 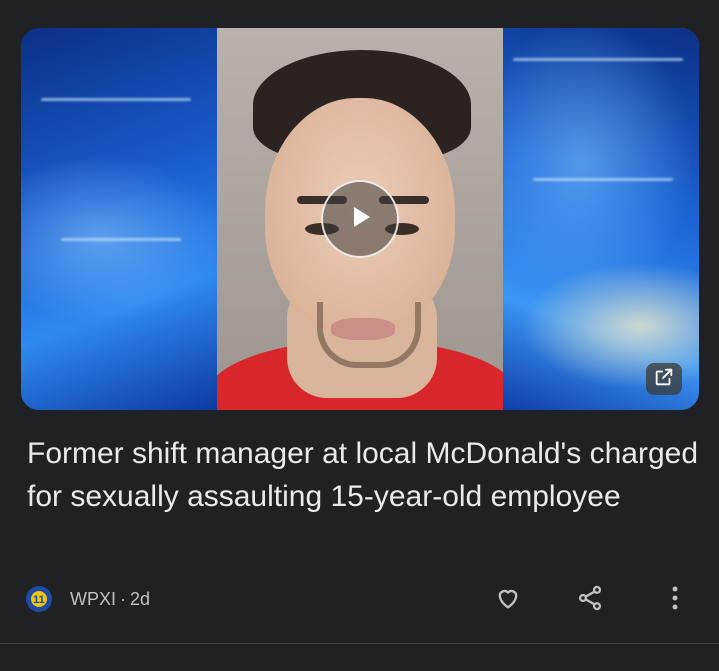 I want to click on open-in-new-icon, so click(x=664, y=379).